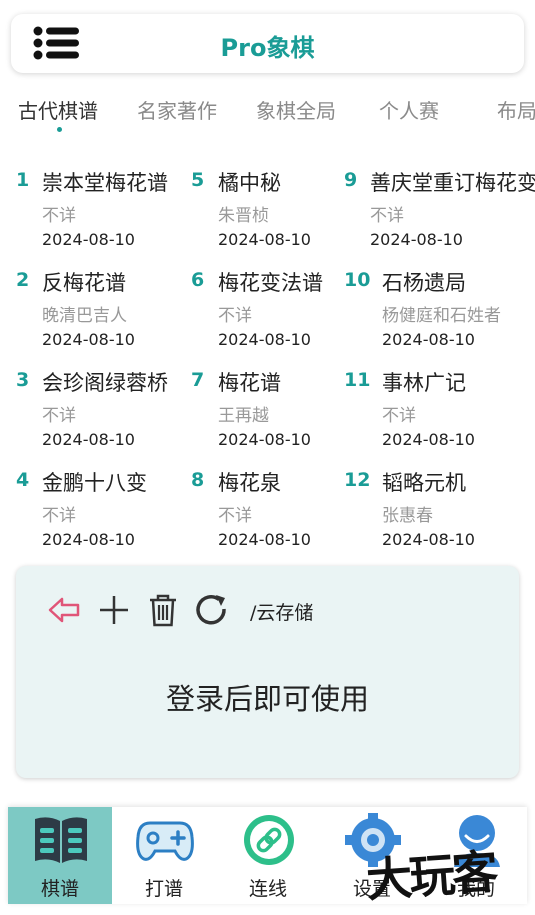 This screenshot has height=915, width=535. I want to click on book-title: 会珍阁绿蓉桥, so click(105, 383).